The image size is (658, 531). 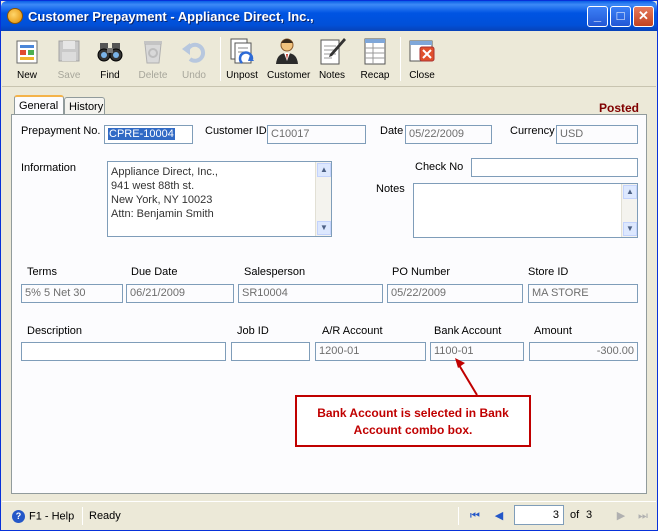 I want to click on save-button: Save, so click(x=69, y=60).